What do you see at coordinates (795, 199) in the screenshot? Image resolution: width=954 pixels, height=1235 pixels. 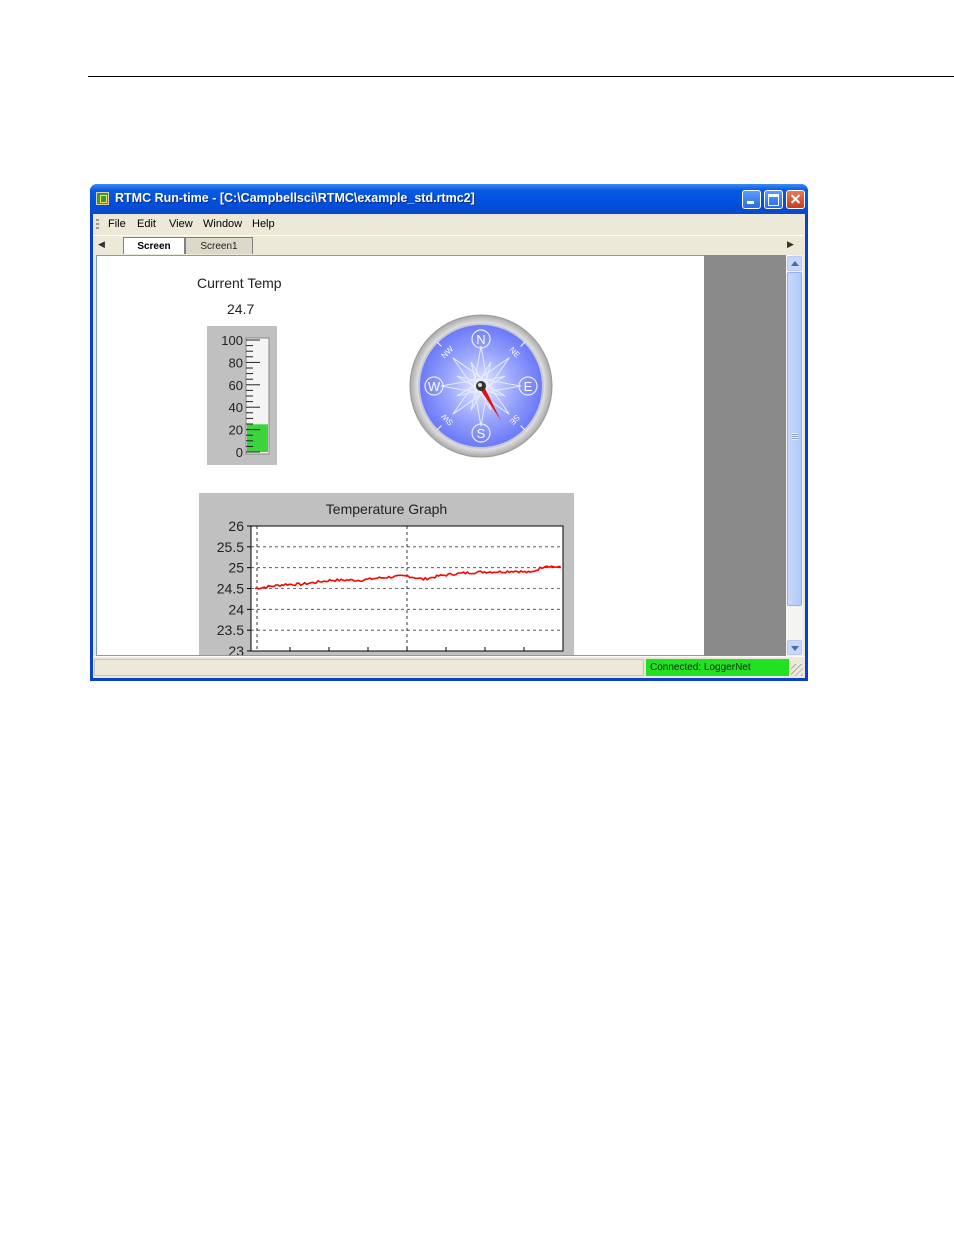 I see `close-button` at bounding box center [795, 199].